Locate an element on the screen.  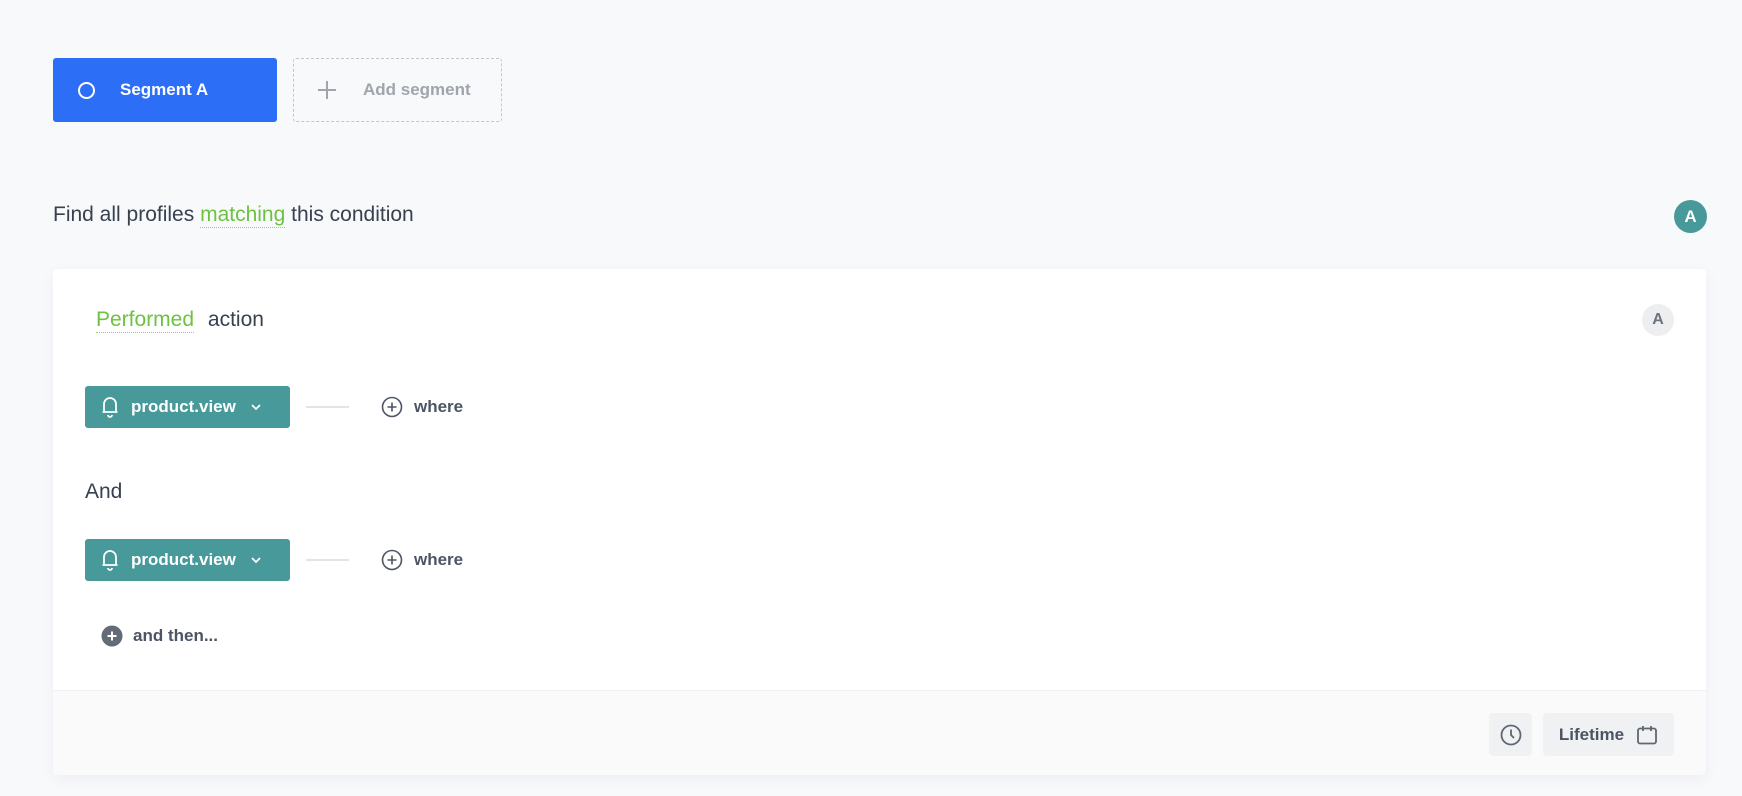
add-segment-button: Add segment is located at coordinates (397, 90).